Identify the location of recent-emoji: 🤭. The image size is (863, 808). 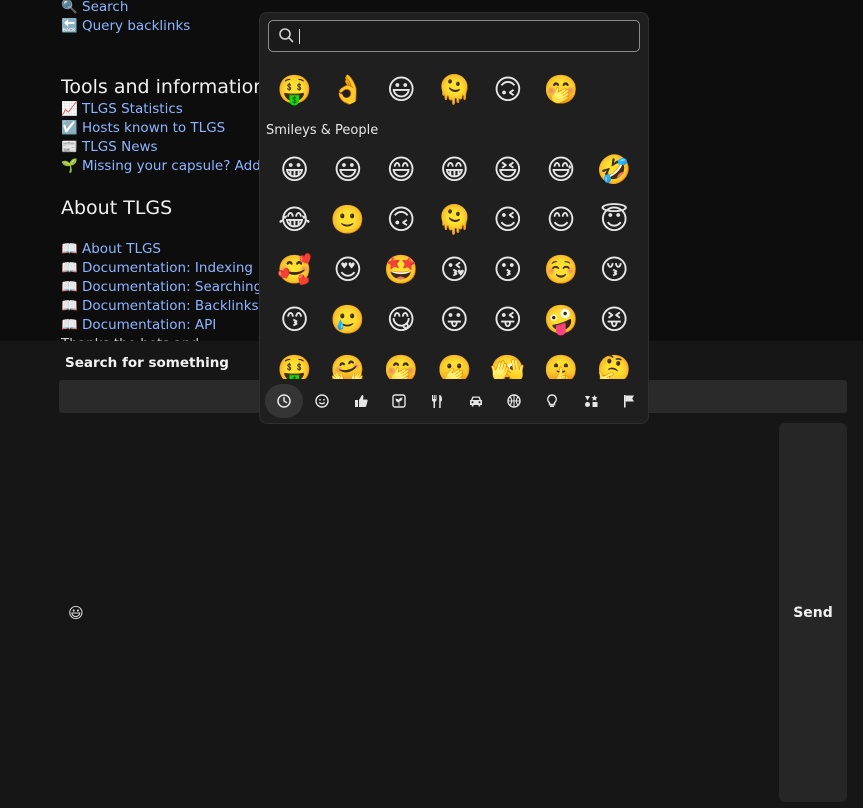
(560, 90).